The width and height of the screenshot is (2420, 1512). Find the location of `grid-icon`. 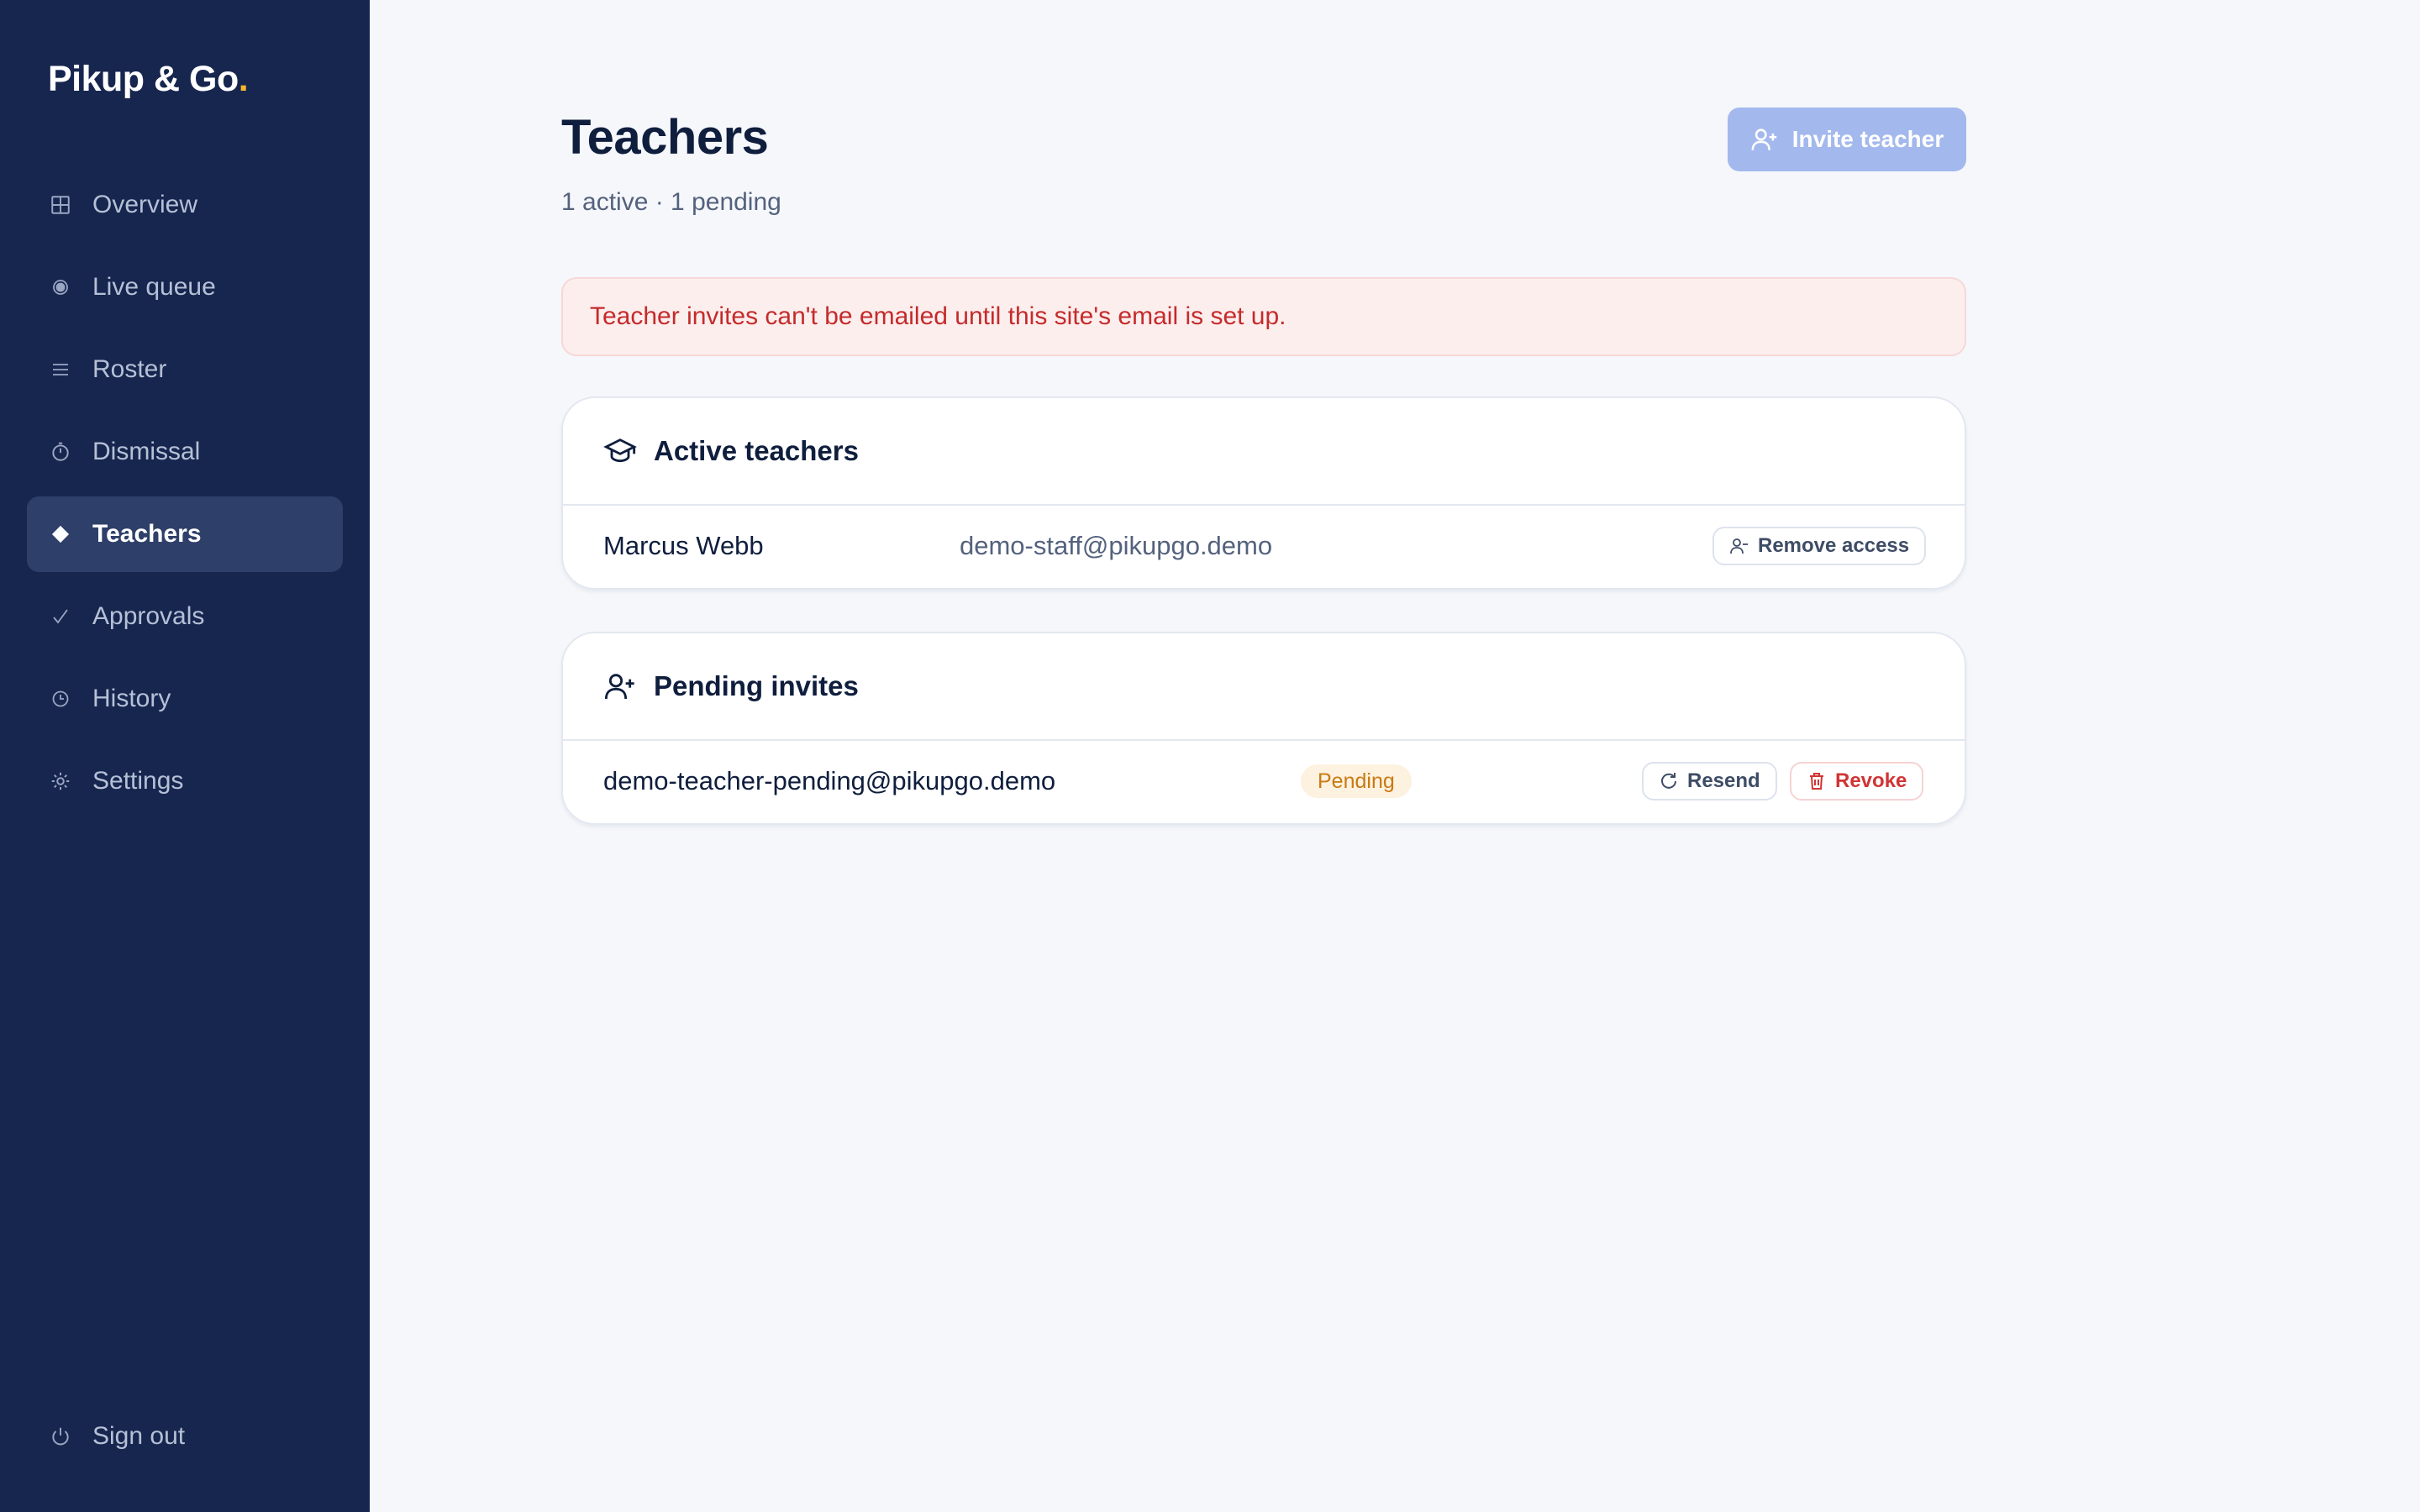

grid-icon is located at coordinates (60, 205).